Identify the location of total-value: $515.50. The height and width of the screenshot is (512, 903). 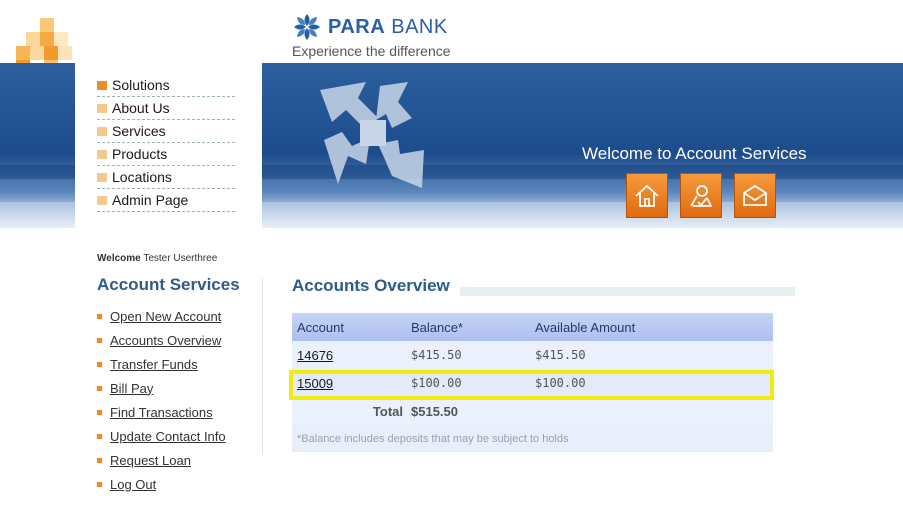
(434, 411).